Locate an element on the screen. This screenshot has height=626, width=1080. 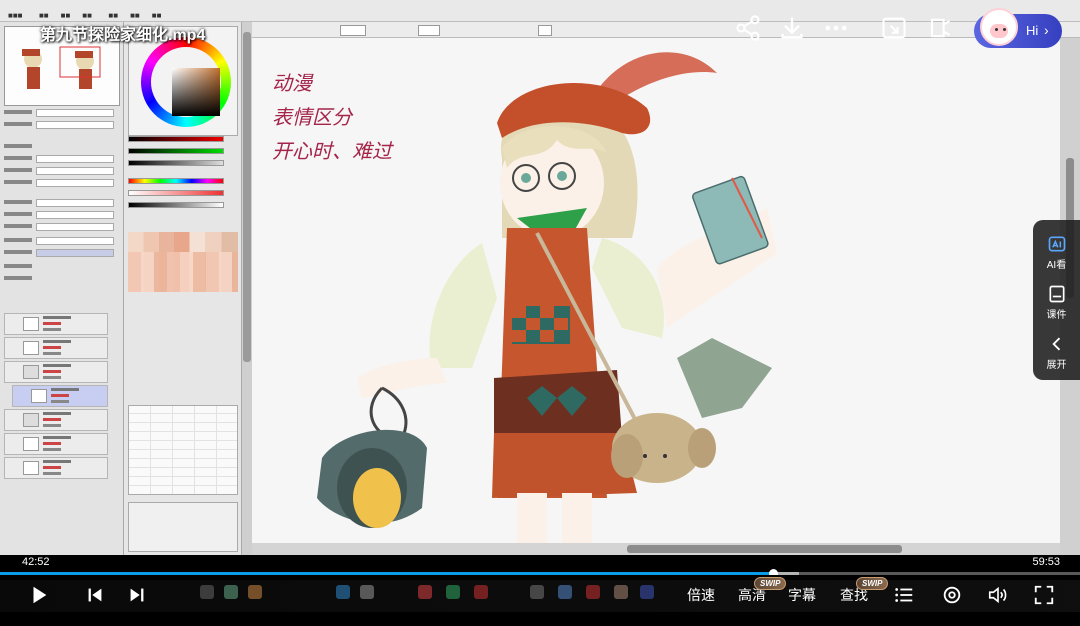
chevron-left-icon is located at coordinates (1057, 344).